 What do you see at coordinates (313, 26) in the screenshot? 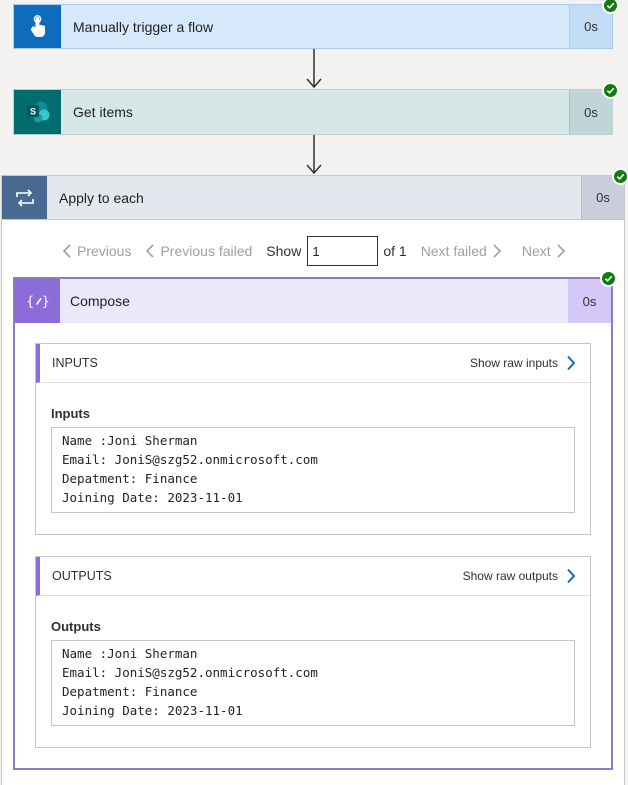
I see `step-manual-trigger: Manually trigger a flow 0s` at bounding box center [313, 26].